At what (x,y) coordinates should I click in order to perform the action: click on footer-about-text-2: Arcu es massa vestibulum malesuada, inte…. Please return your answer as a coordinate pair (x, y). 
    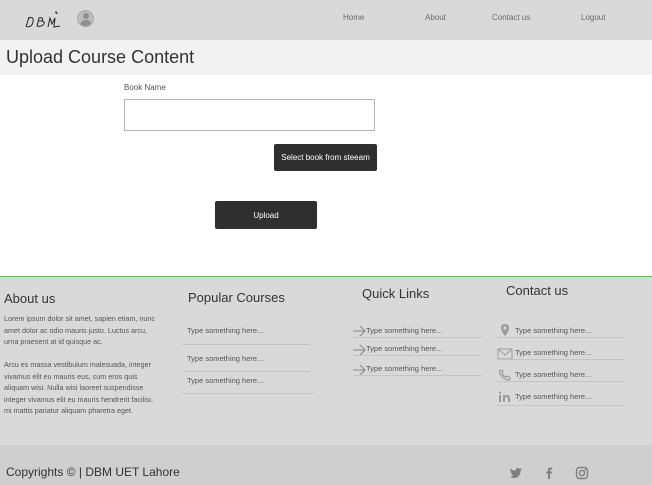
    Looking at the image, I should click on (79, 387).